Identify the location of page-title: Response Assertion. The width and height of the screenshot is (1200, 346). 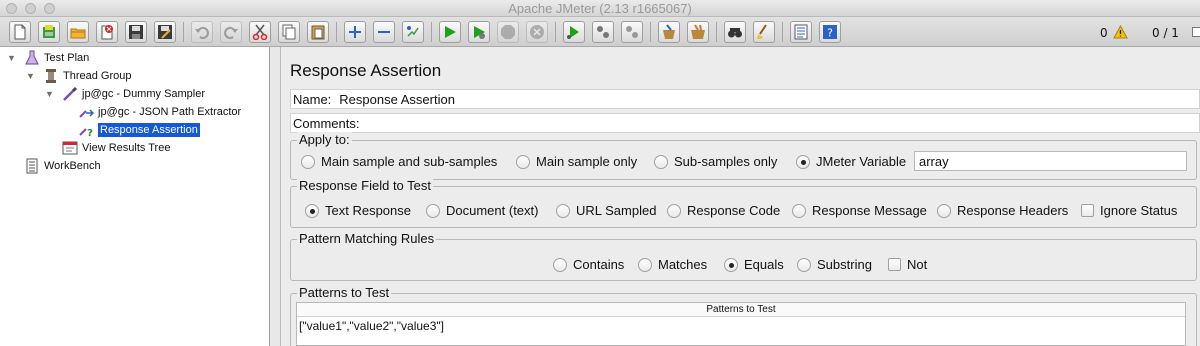
(366, 70).